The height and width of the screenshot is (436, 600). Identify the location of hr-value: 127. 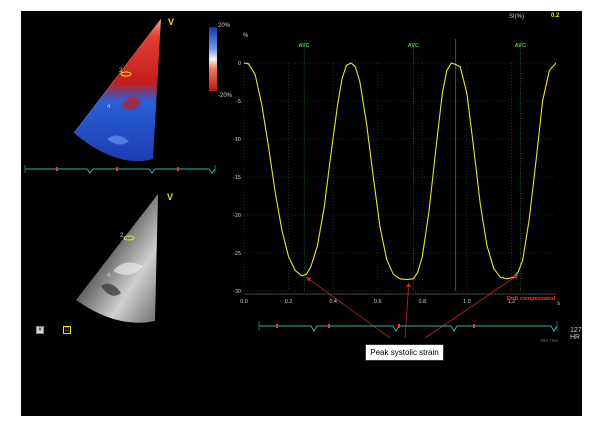
(576, 330).